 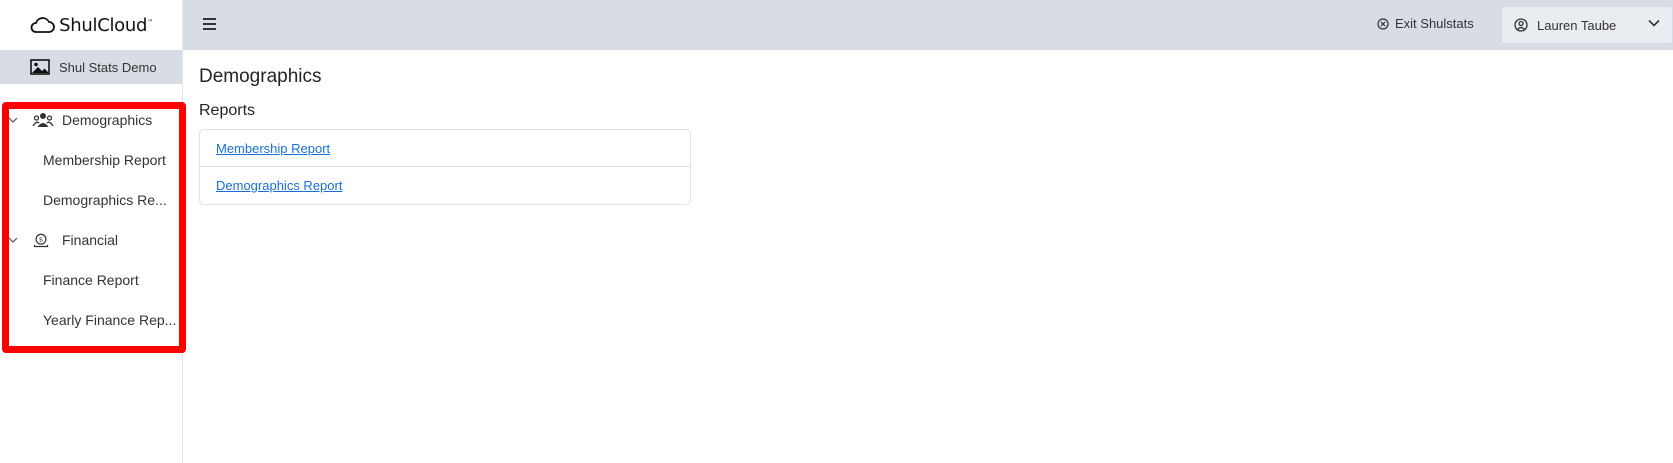 What do you see at coordinates (1434, 23) in the screenshot?
I see `exit-label: Exit Shulstats` at bounding box center [1434, 23].